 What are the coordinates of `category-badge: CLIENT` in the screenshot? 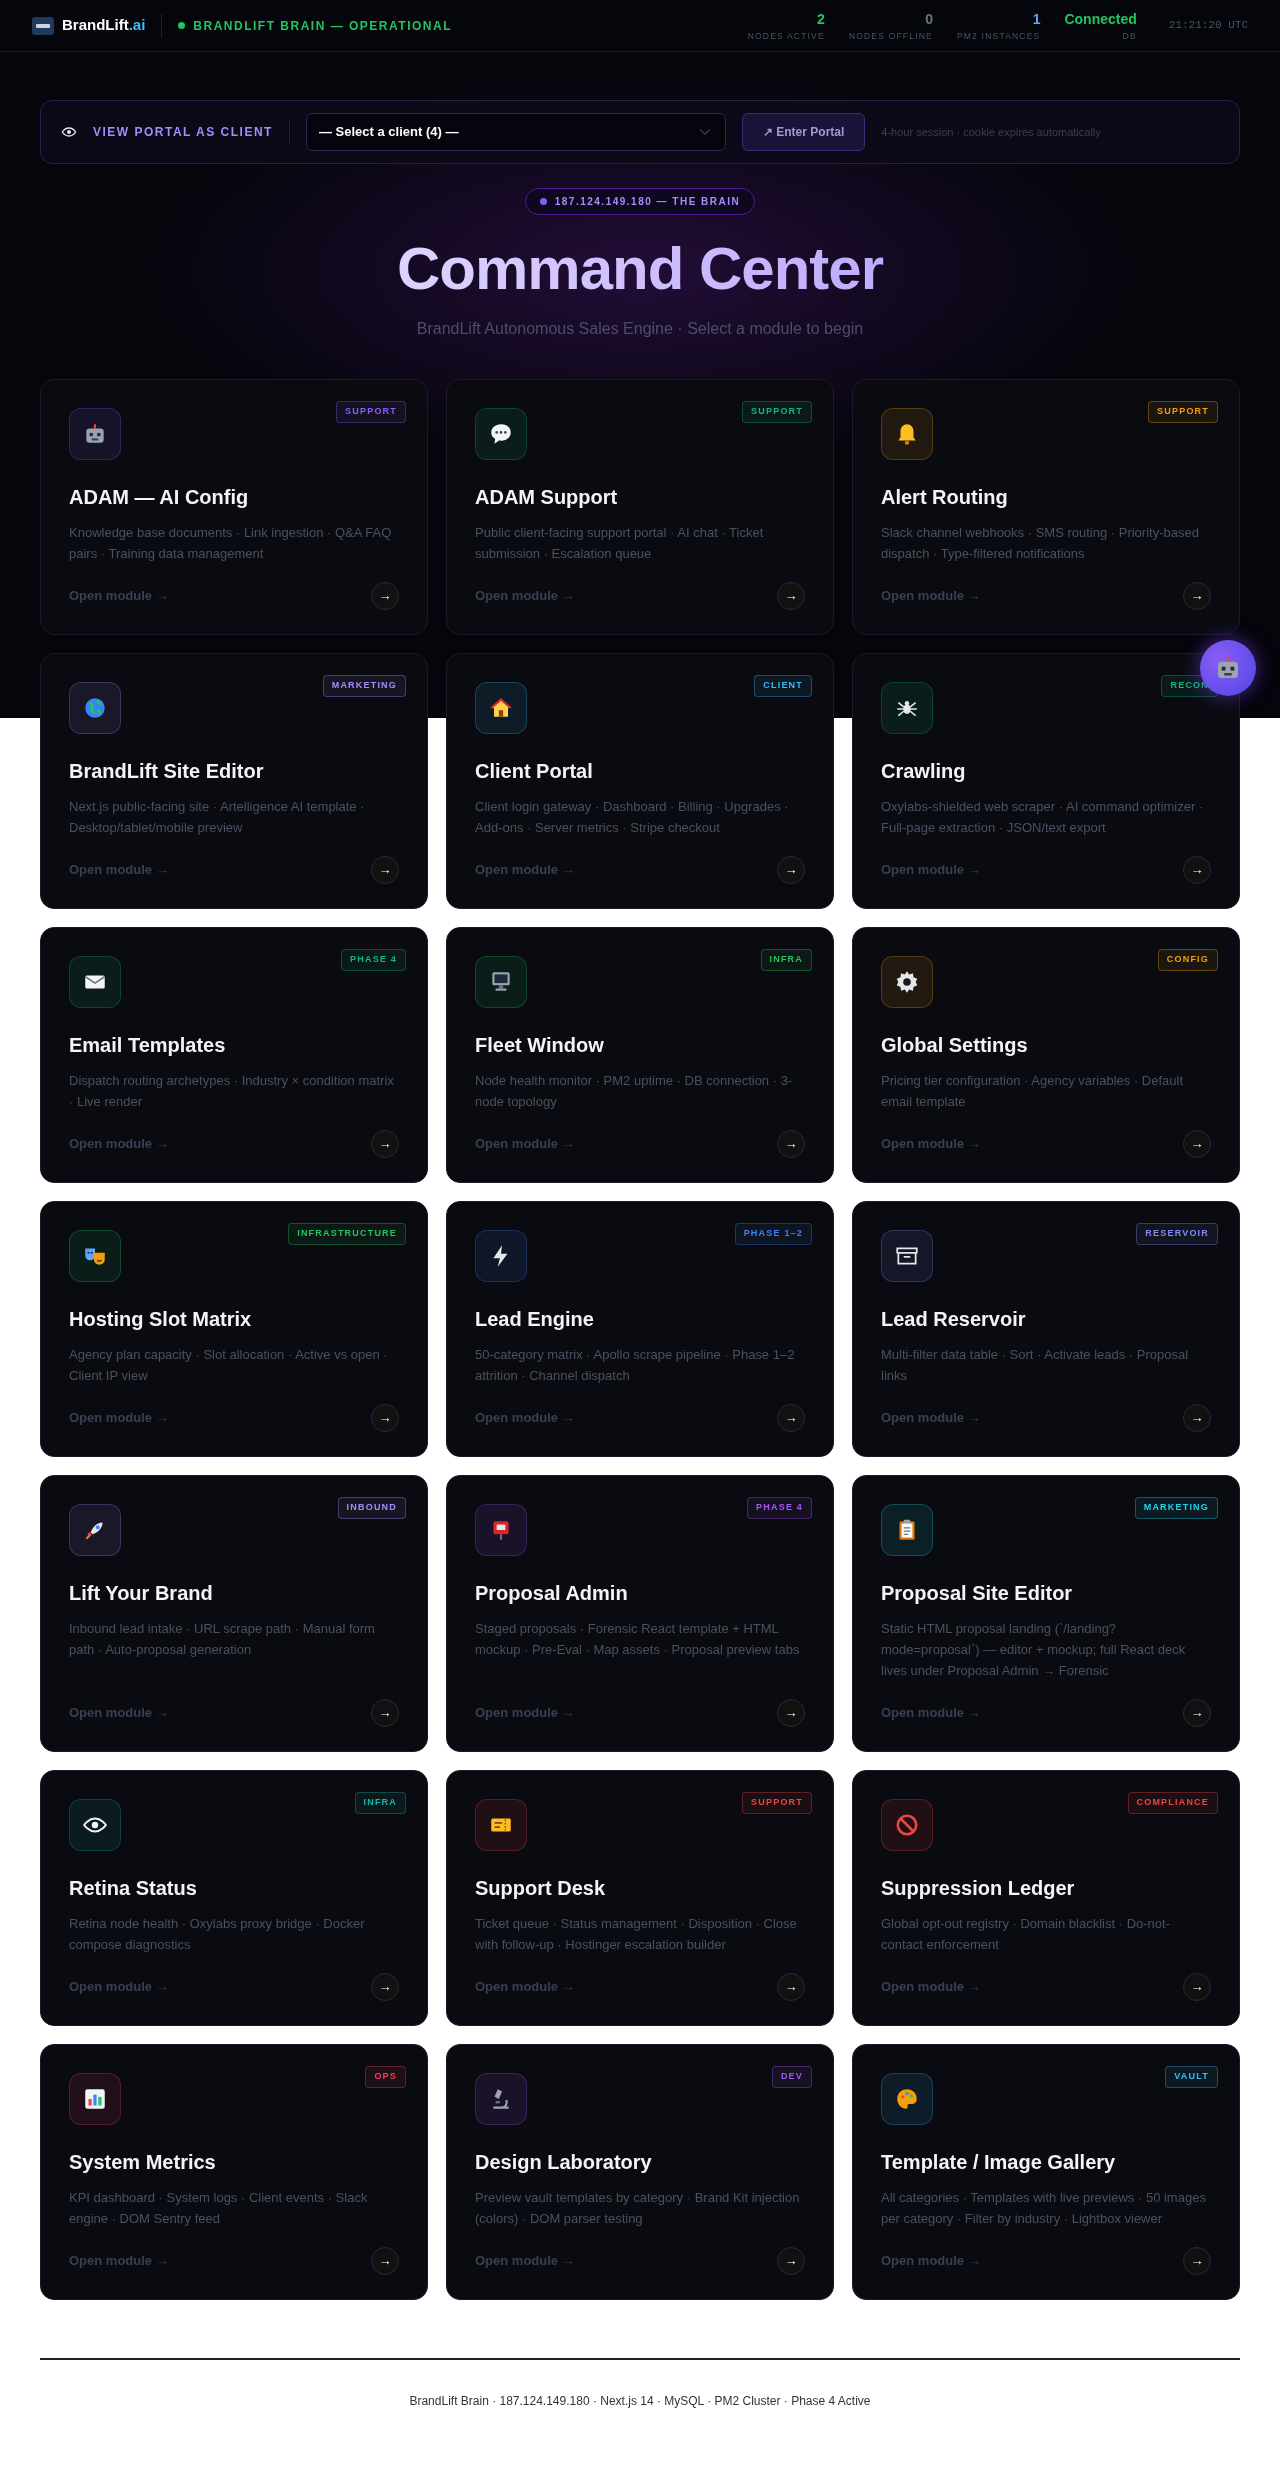 It's located at (783, 686).